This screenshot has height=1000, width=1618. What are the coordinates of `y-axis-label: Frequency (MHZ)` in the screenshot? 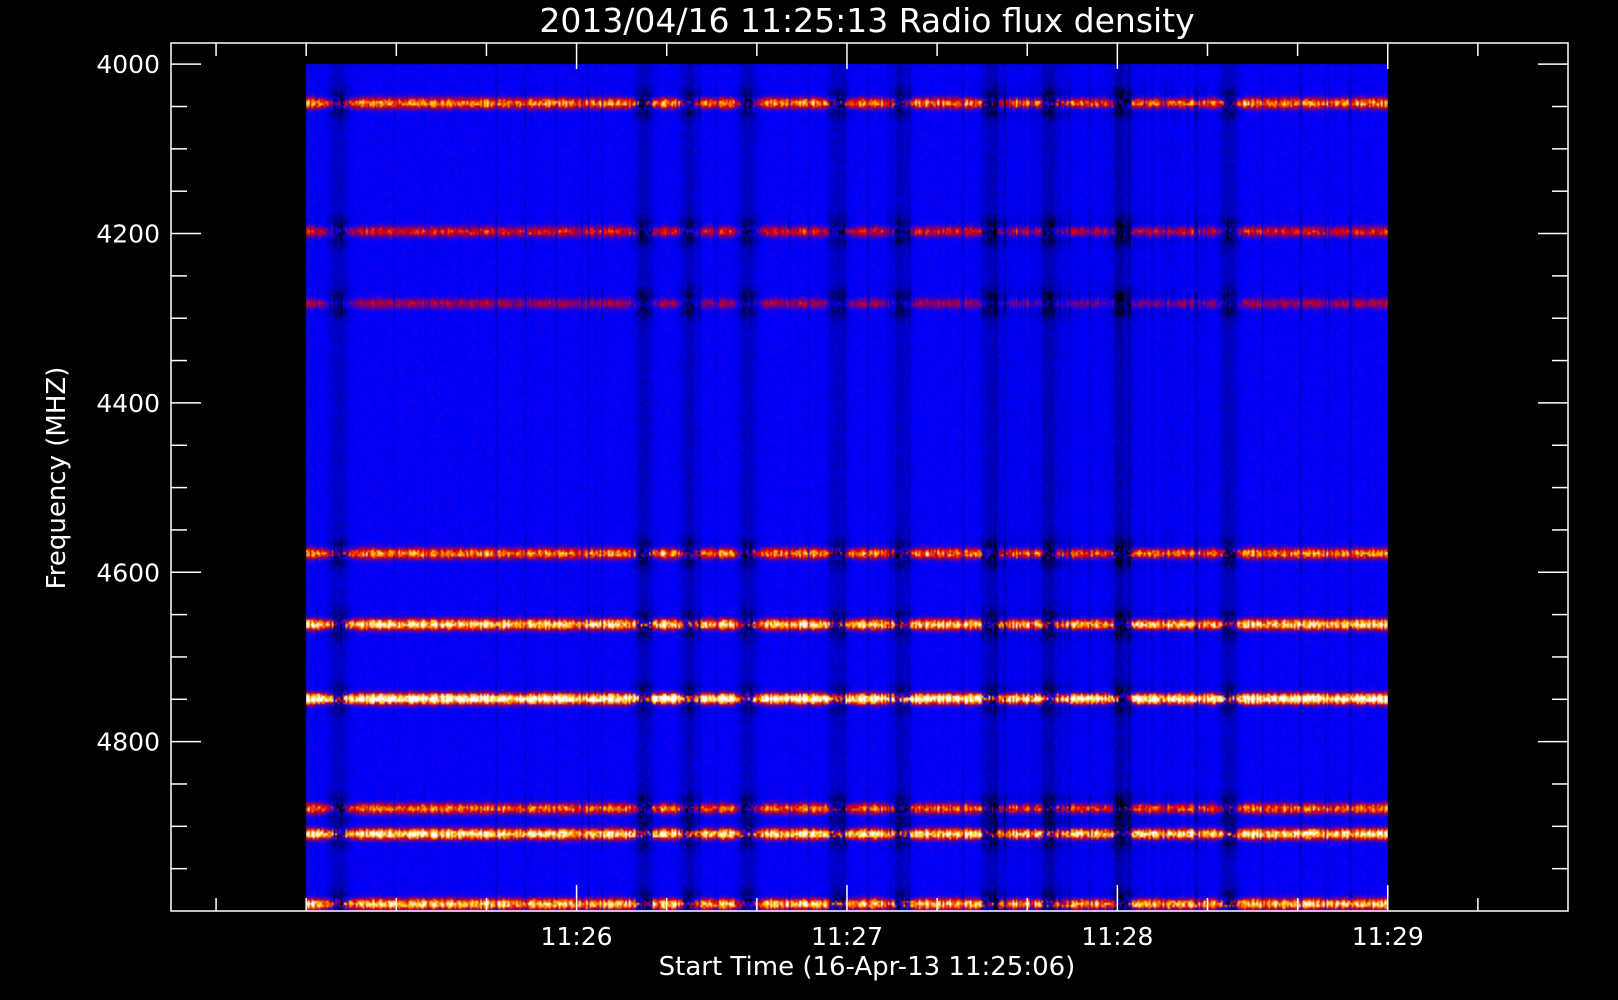 It's located at (57, 478).